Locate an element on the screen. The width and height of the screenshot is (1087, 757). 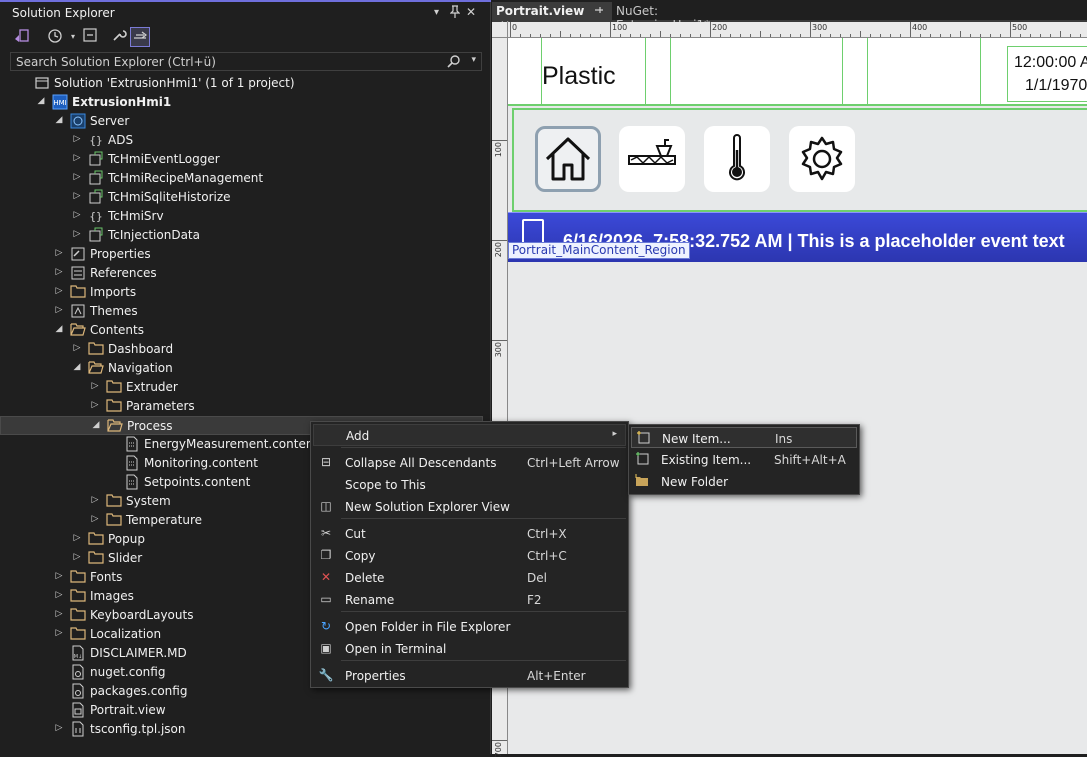
tab-nuget: NuGet: ExtrusionHmi1* is located at coordinates (682, 17).